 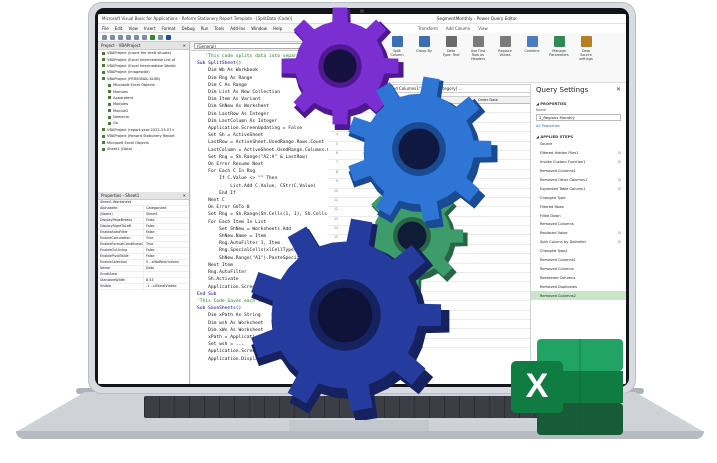 I want to click on menu-item-format: Format, so click(x=168, y=28).